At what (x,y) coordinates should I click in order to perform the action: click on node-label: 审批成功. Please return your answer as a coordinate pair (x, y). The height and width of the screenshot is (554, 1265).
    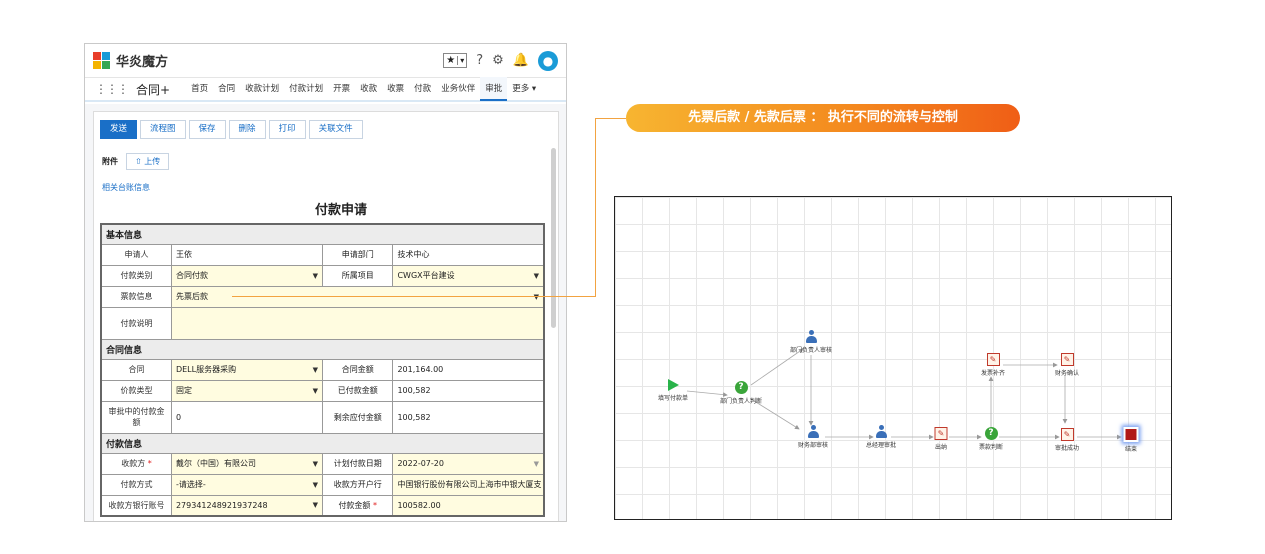
    Looking at the image, I should click on (1067, 448).